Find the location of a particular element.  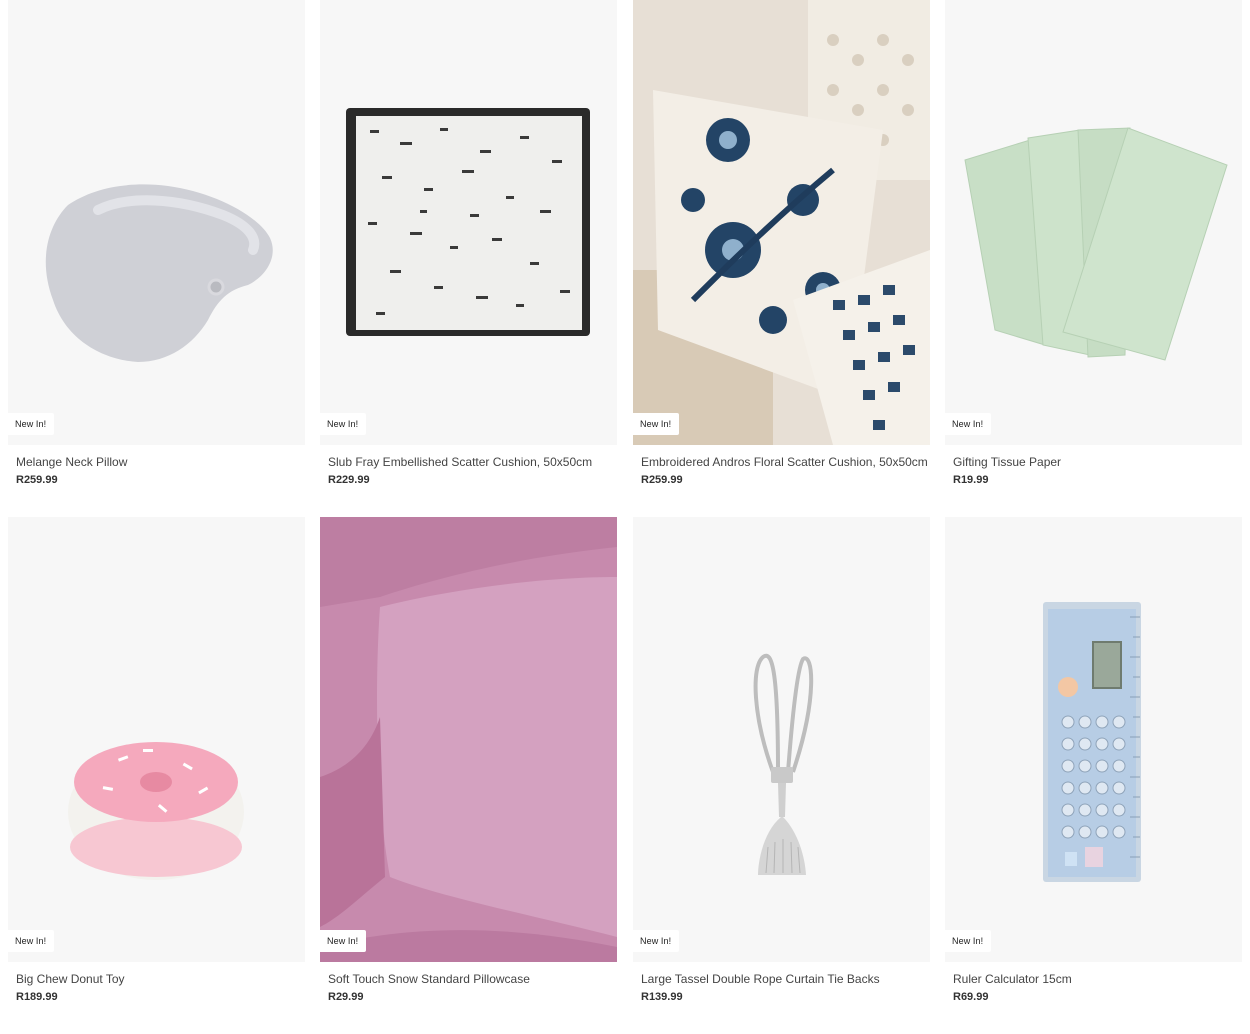

neck-pillow-image is located at coordinates (159, 273).